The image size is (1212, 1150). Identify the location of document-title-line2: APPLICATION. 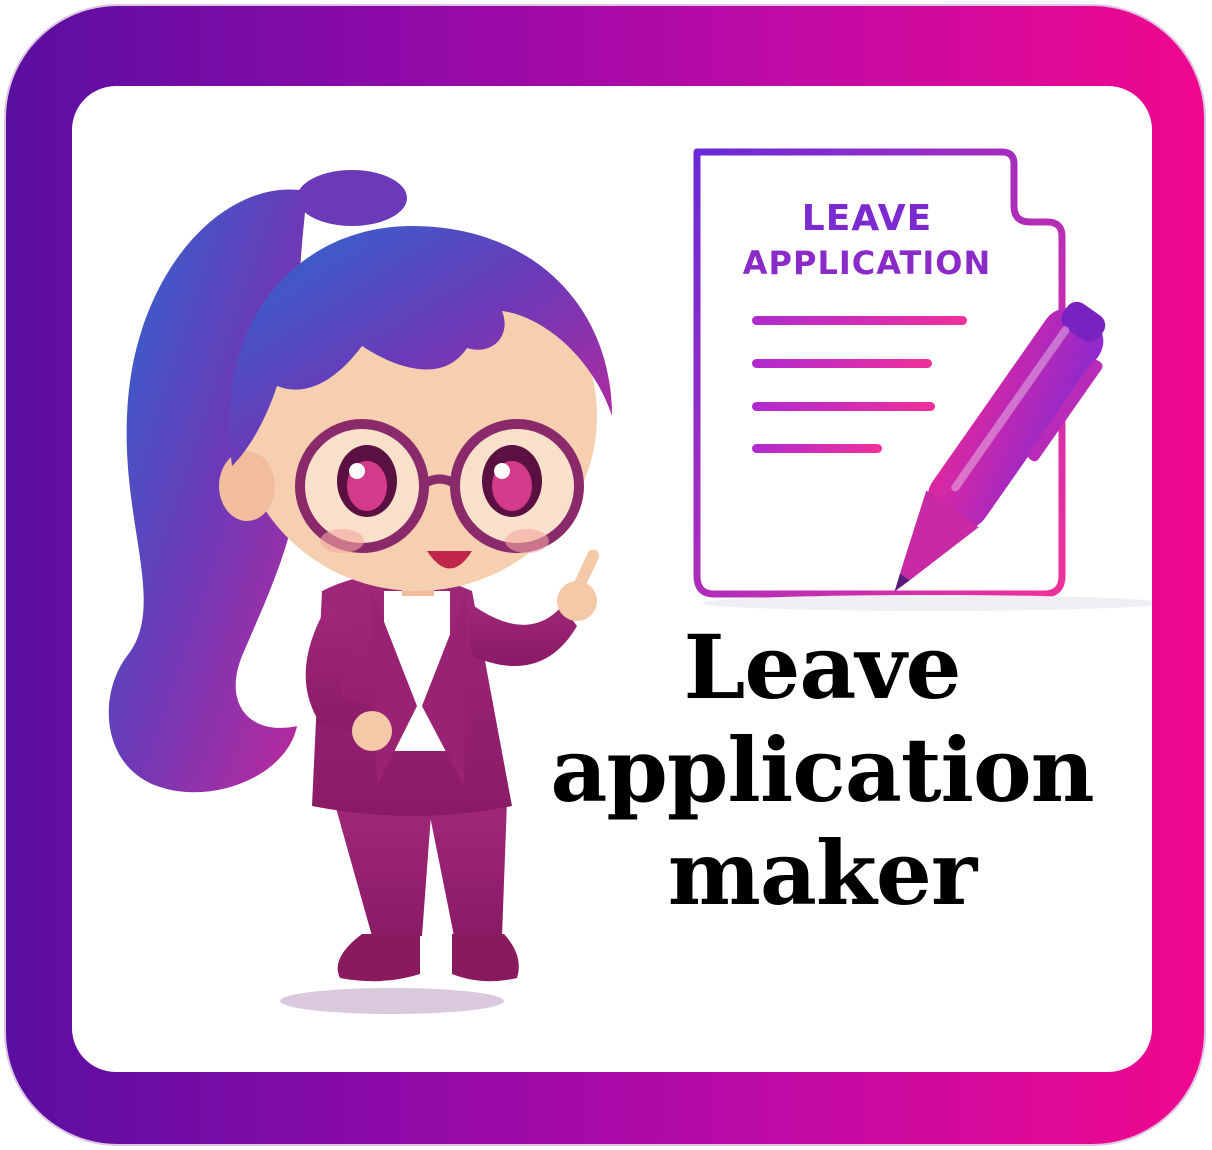
(867, 263).